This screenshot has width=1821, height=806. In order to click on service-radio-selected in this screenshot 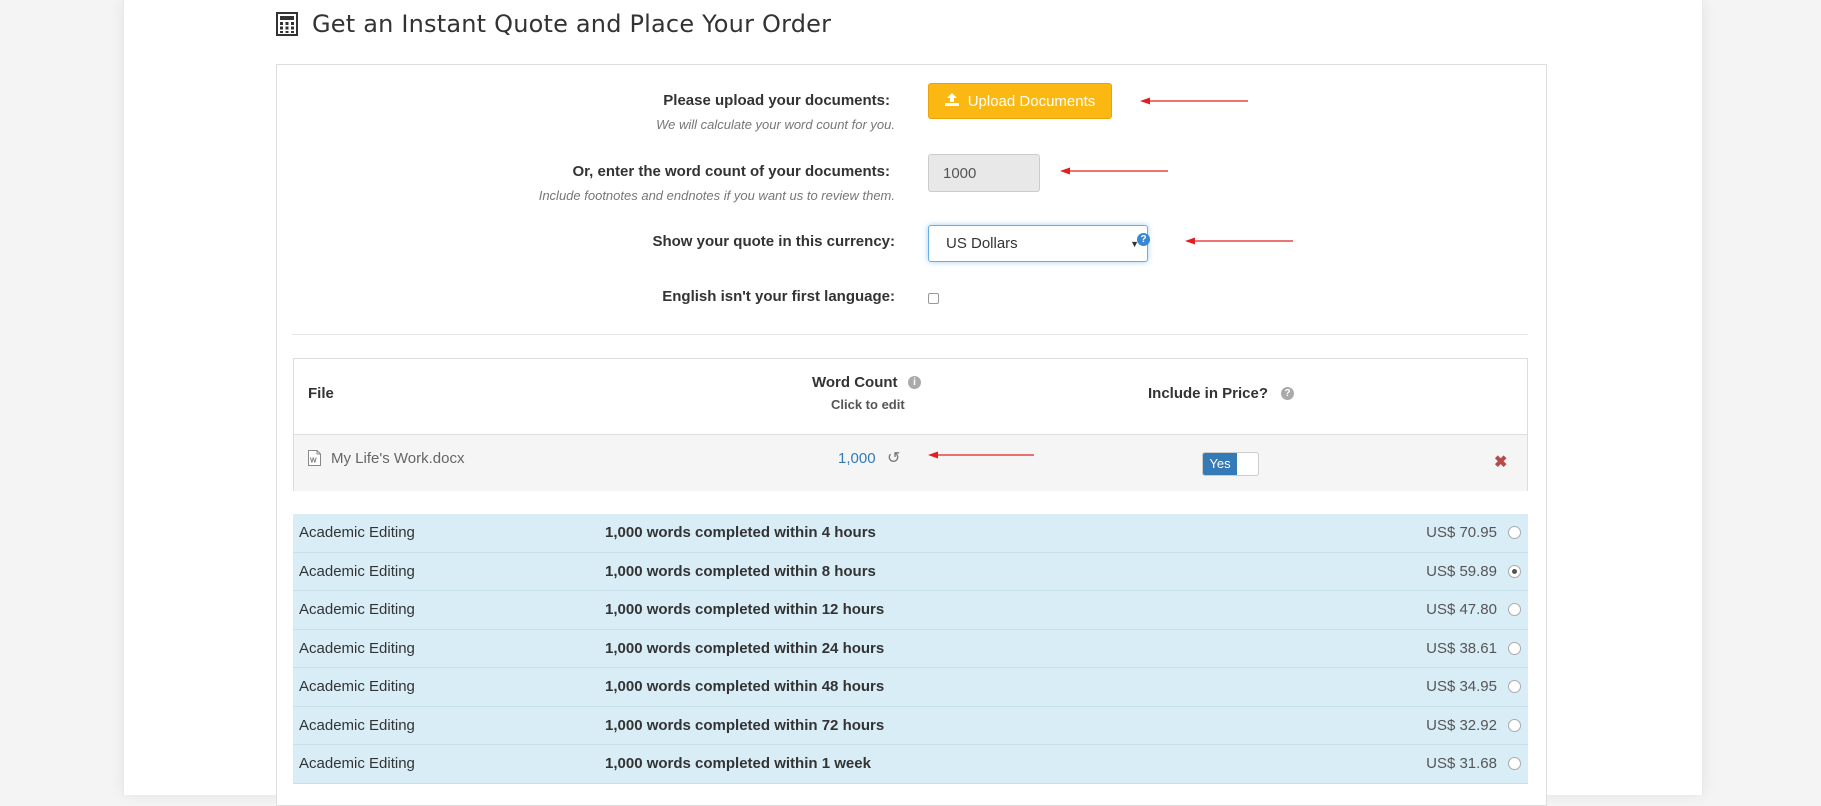, I will do `click(1514, 571)`.